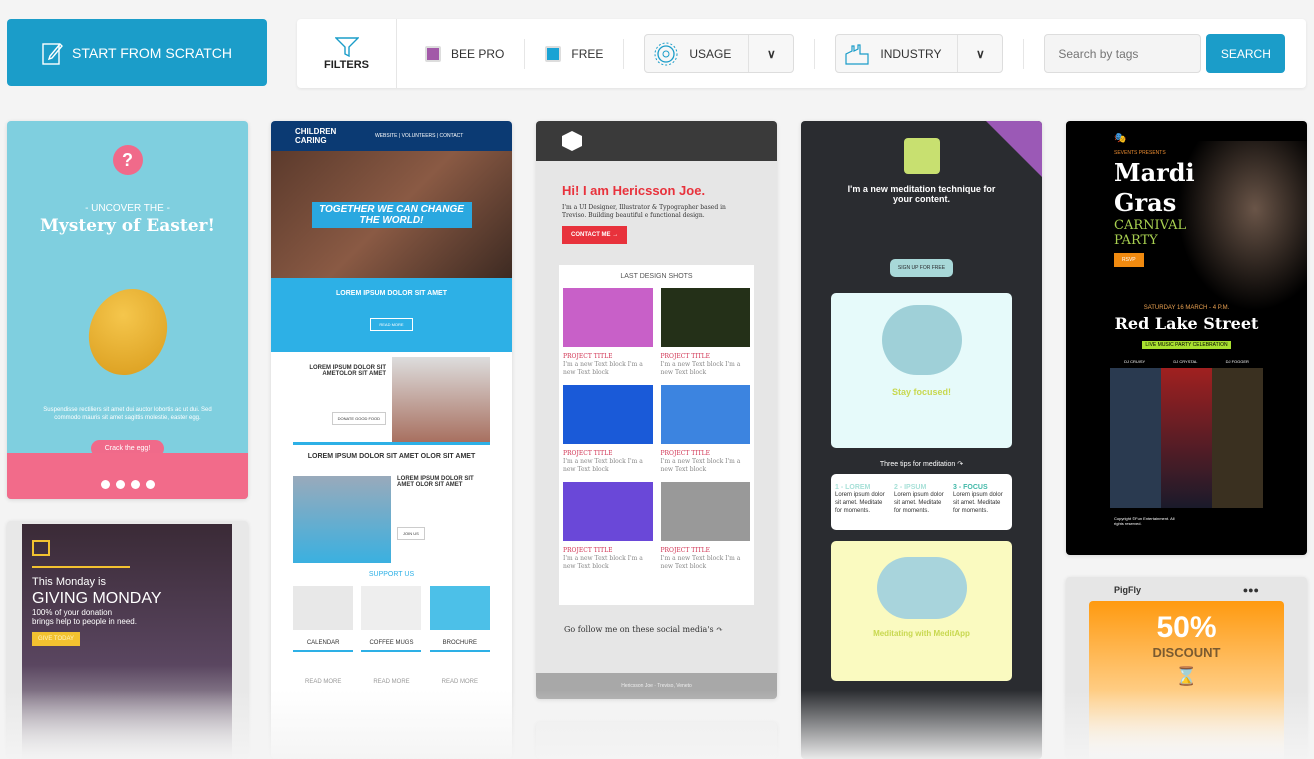 The height and width of the screenshot is (759, 1314). Describe the element at coordinates (1186, 308) in the screenshot. I see `mardi-date: SATURDAY 16 MARCH - 4 P.M.` at that location.